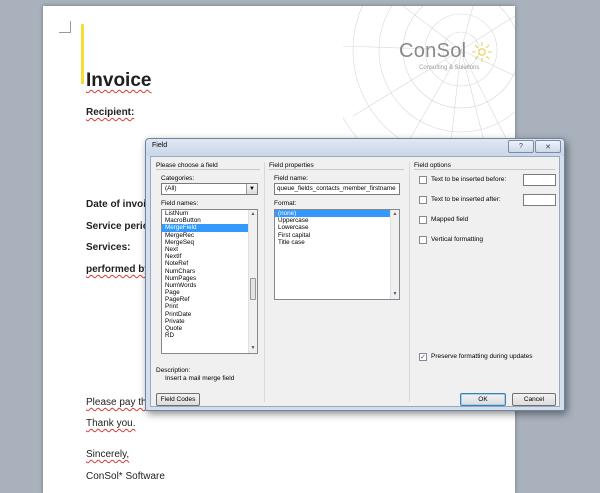 Image resolution: width=600 pixels, height=493 pixels. Describe the element at coordinates (209, 213) in the screenshot. I see `list-item: ListNum` at that location.